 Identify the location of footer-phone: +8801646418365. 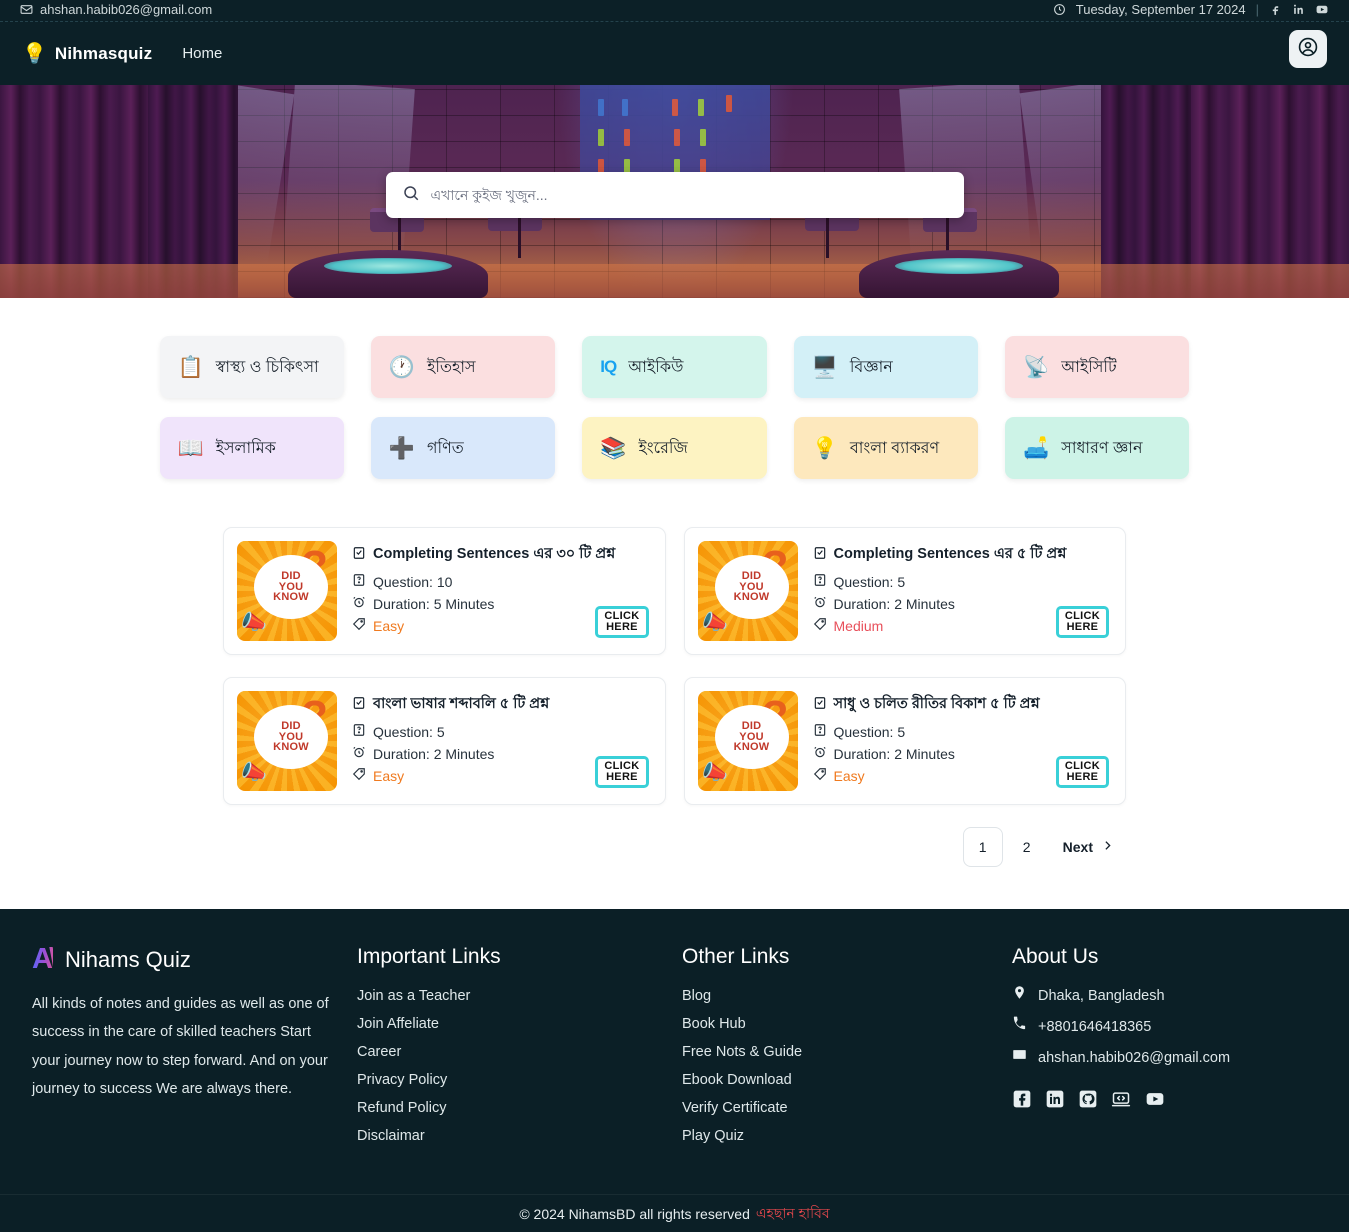
(1164, 1028).